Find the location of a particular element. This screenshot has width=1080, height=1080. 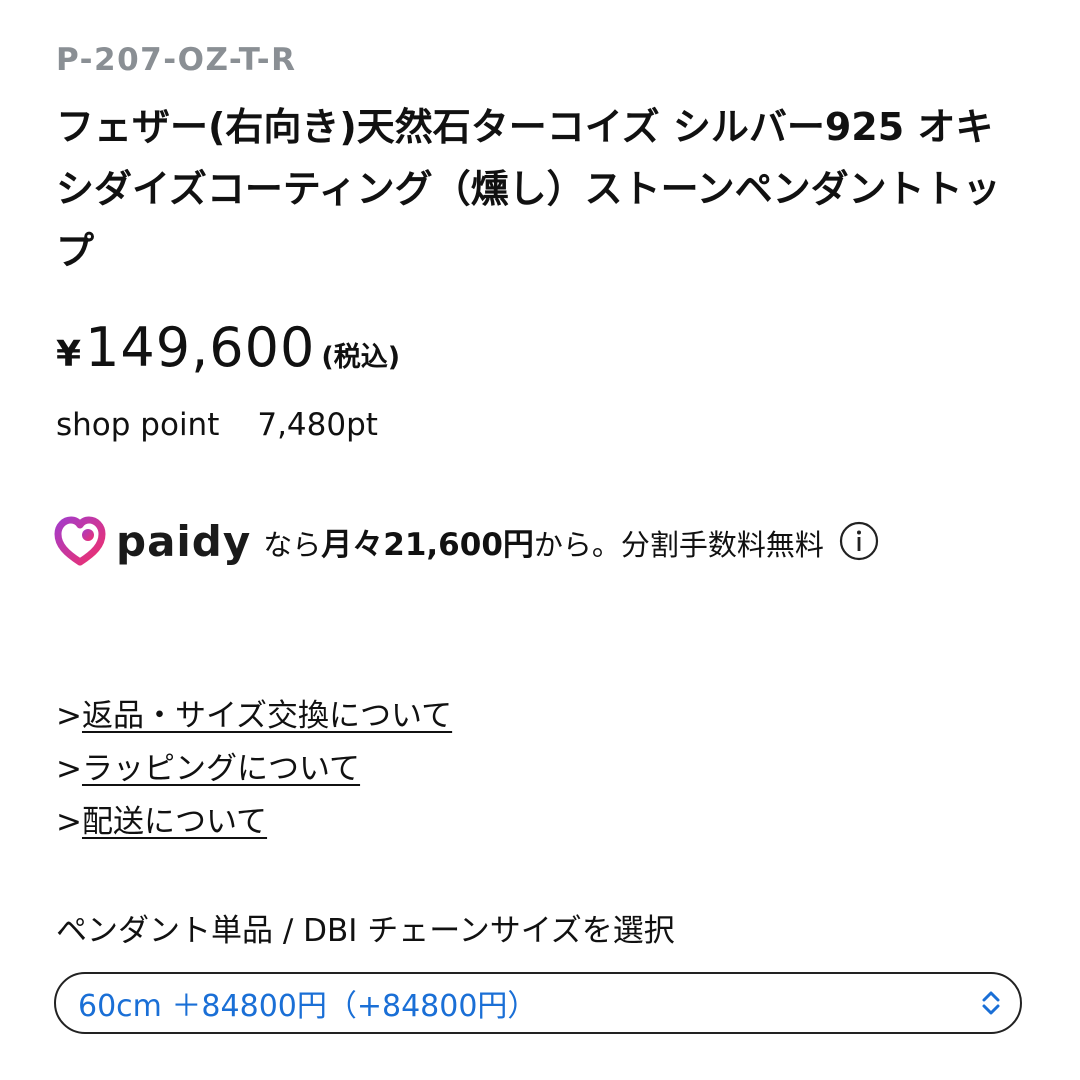

select-updown-chevron-icon is located at coordinates (991, 1003).